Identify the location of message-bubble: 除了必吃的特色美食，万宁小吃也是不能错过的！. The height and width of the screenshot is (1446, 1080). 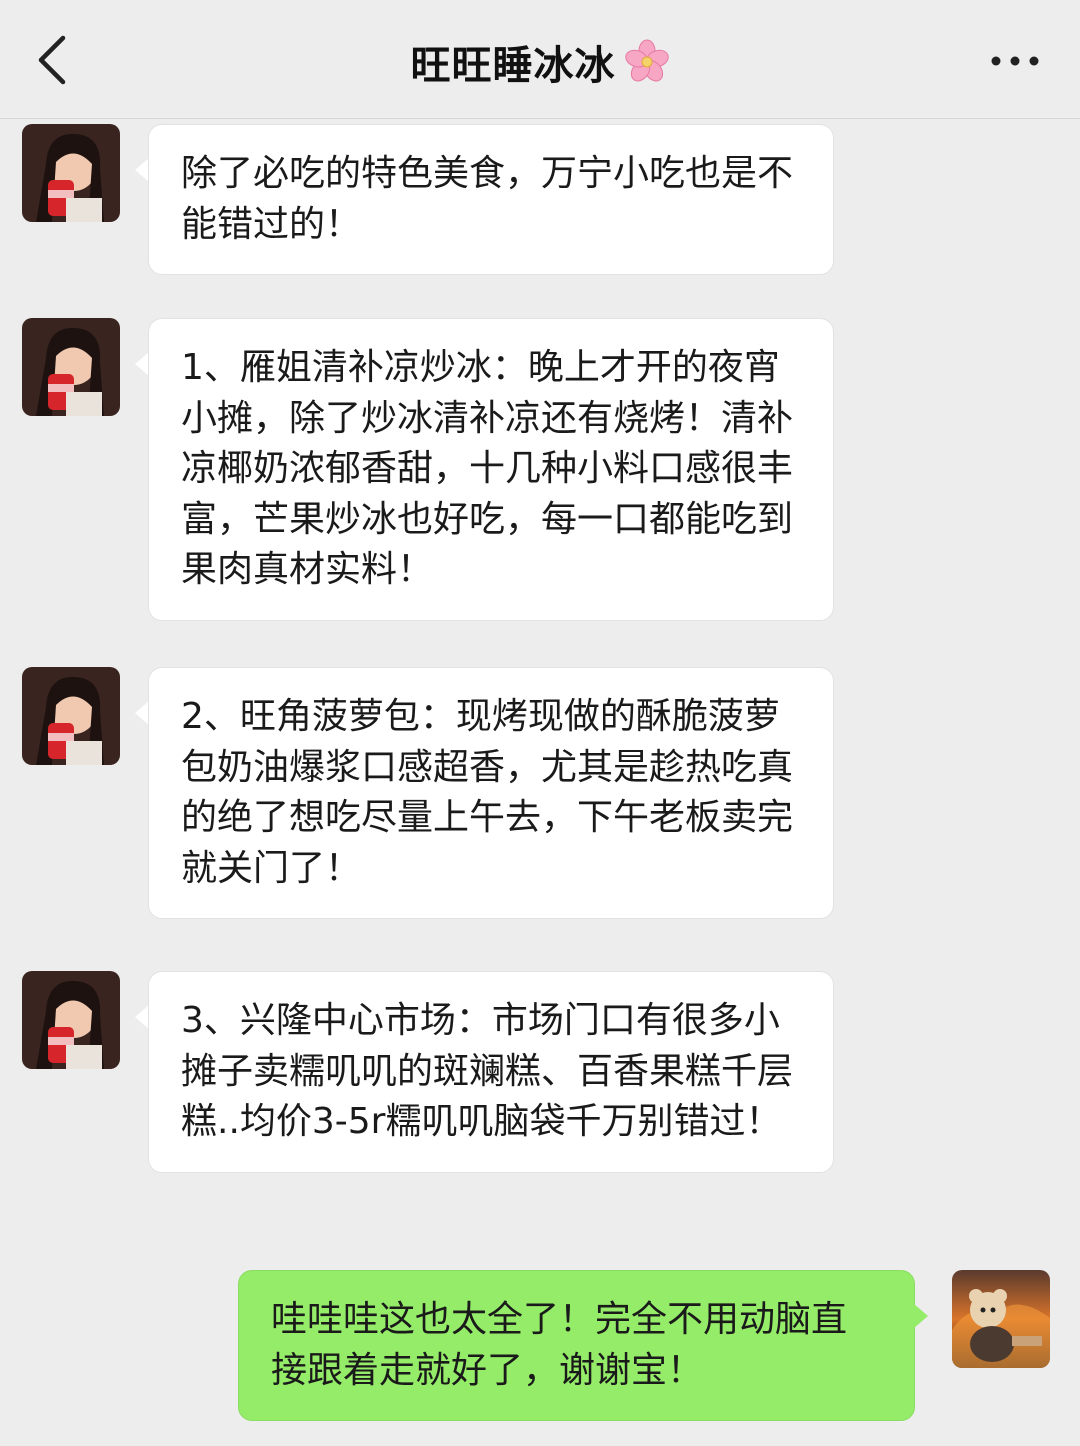
(491, 199).